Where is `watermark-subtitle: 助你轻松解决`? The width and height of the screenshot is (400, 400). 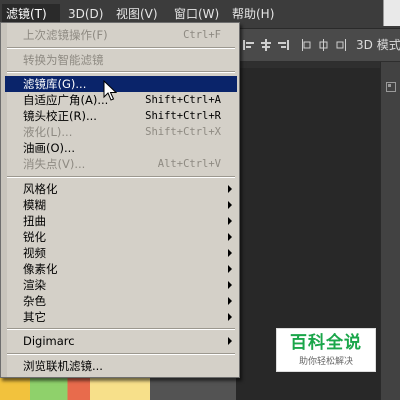 watermark-subtitle: 助你轻松解决 is located at coordinates (325, 362).